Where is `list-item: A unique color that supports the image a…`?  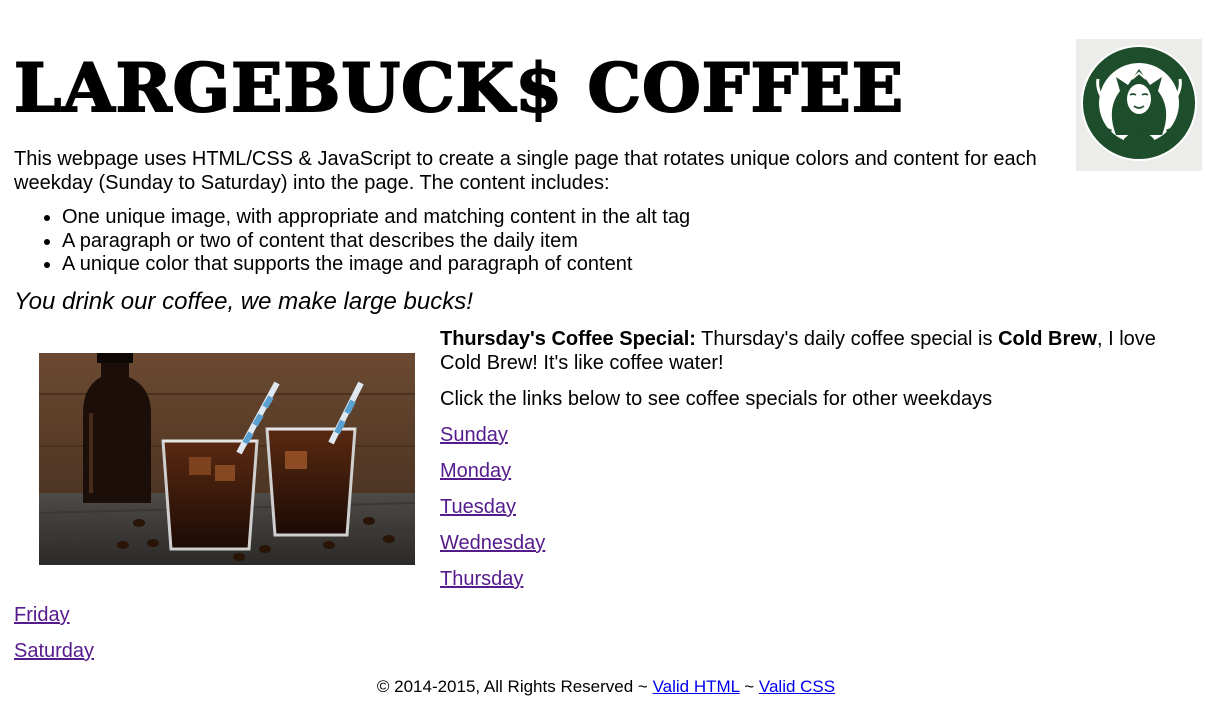 list-item: A unique color that supports the image a… is located at coordinates (376, 265).